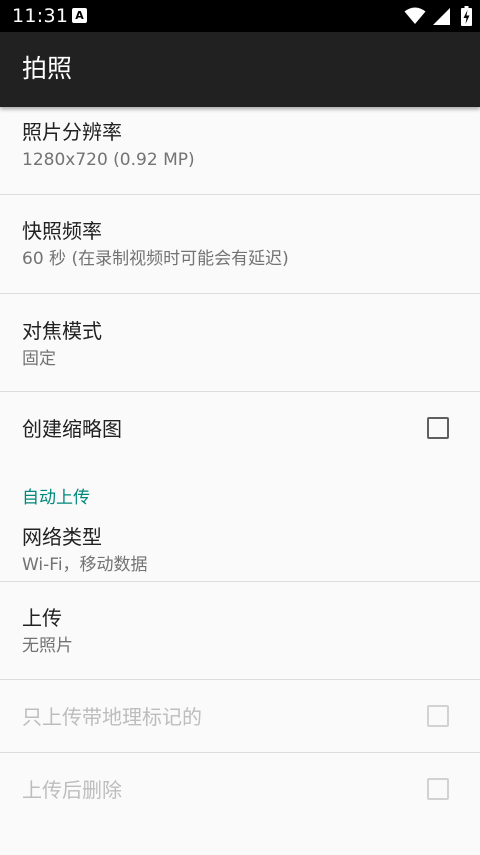 The height and width of the screenshot is (855, 480). I want to click on wifi-icon, so click(415, 15).